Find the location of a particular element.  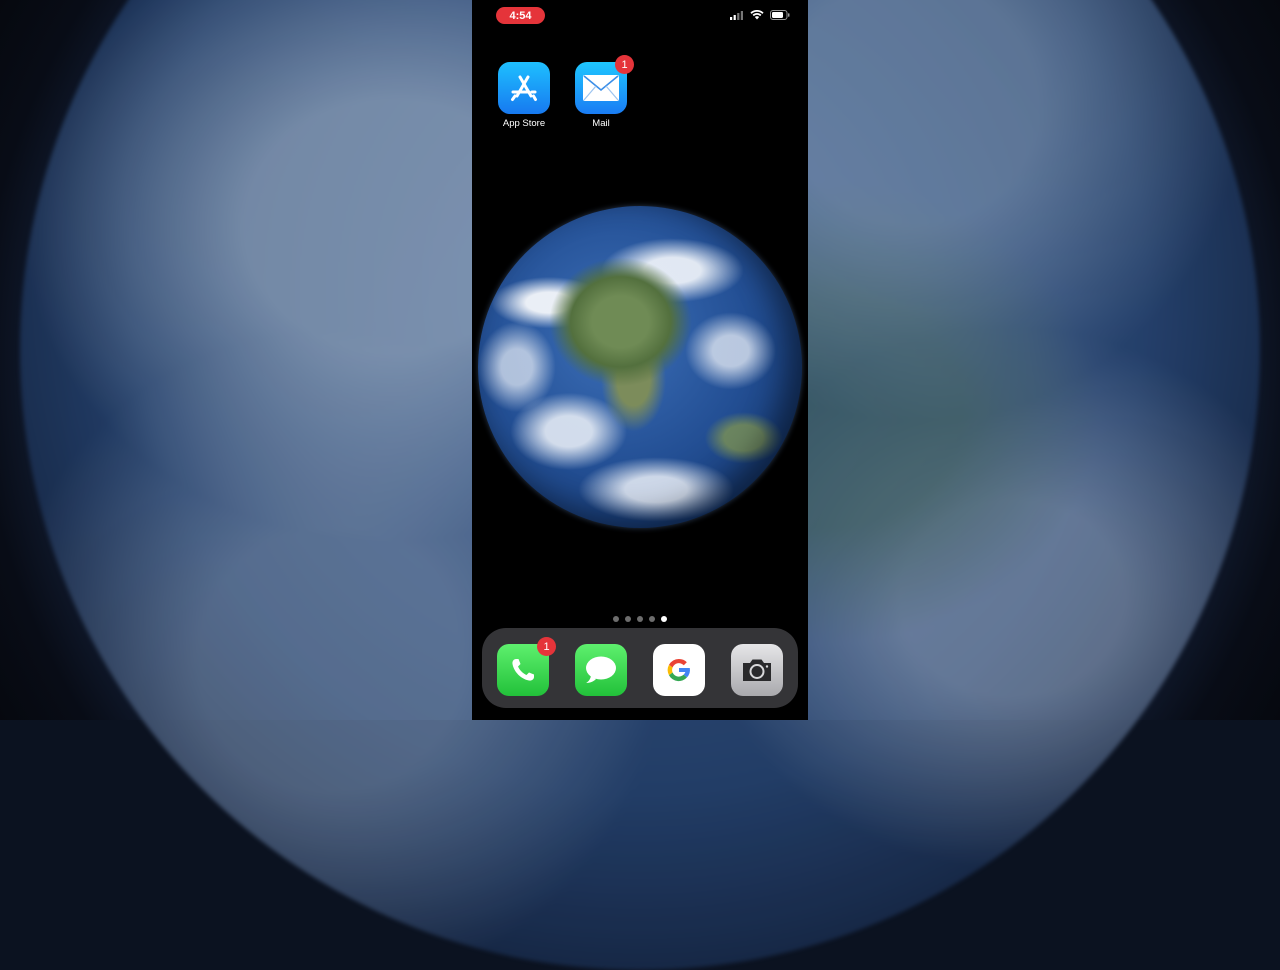

status-icons is located at coordinates (760, 15).